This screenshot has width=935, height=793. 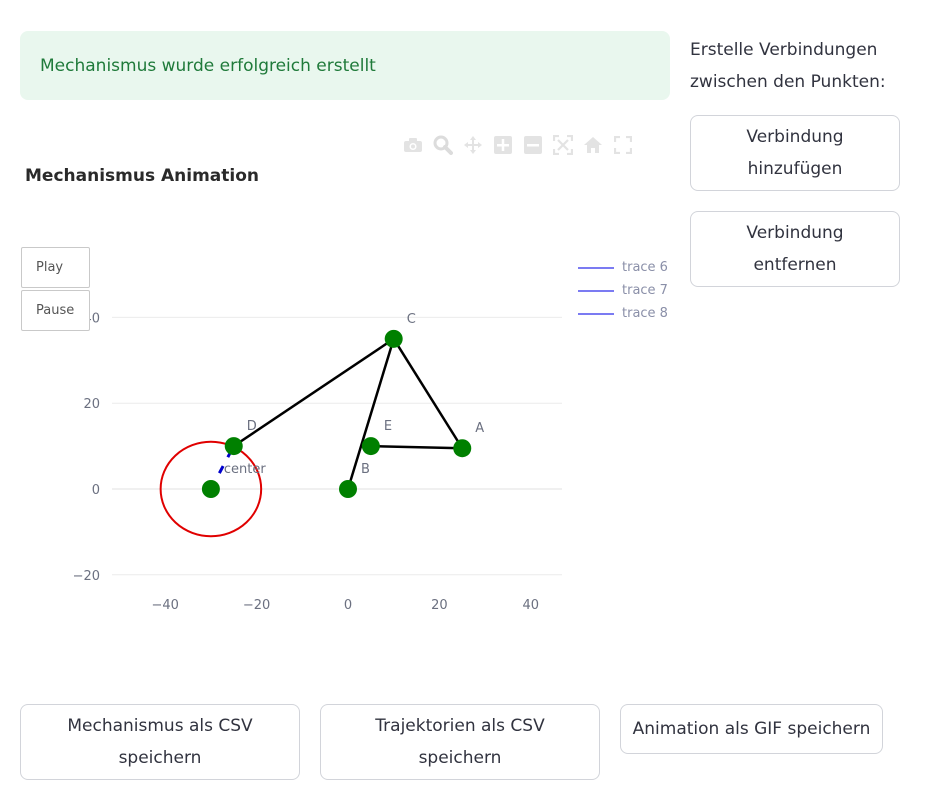 I want to click on save-mechanism-csv-button: Mechanismus als CSV speichern, so click(x=160, y=742).